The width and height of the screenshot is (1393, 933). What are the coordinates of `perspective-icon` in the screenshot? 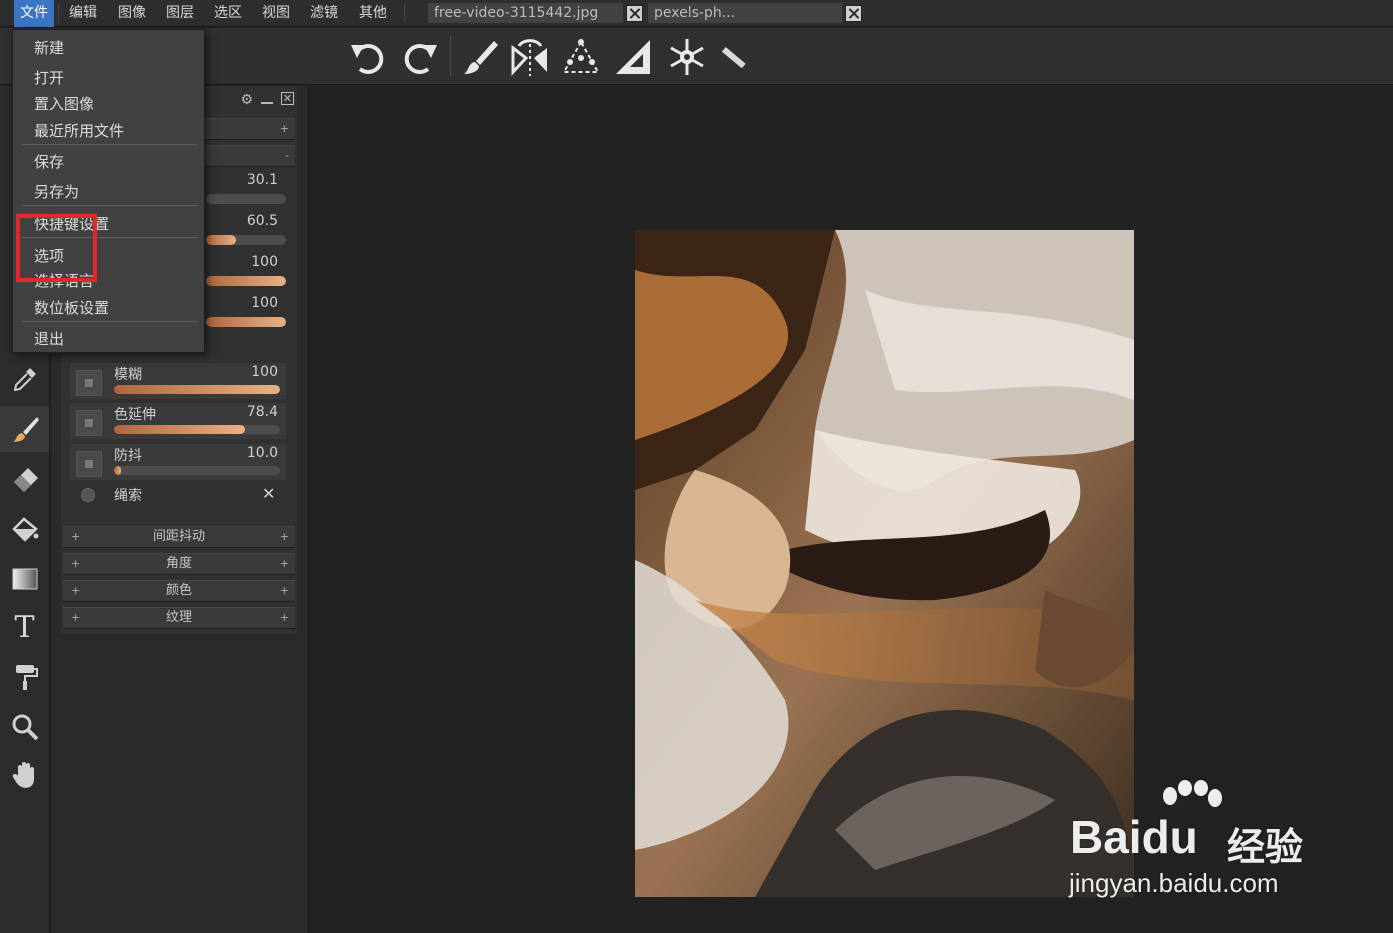 It's located at (581, 57).